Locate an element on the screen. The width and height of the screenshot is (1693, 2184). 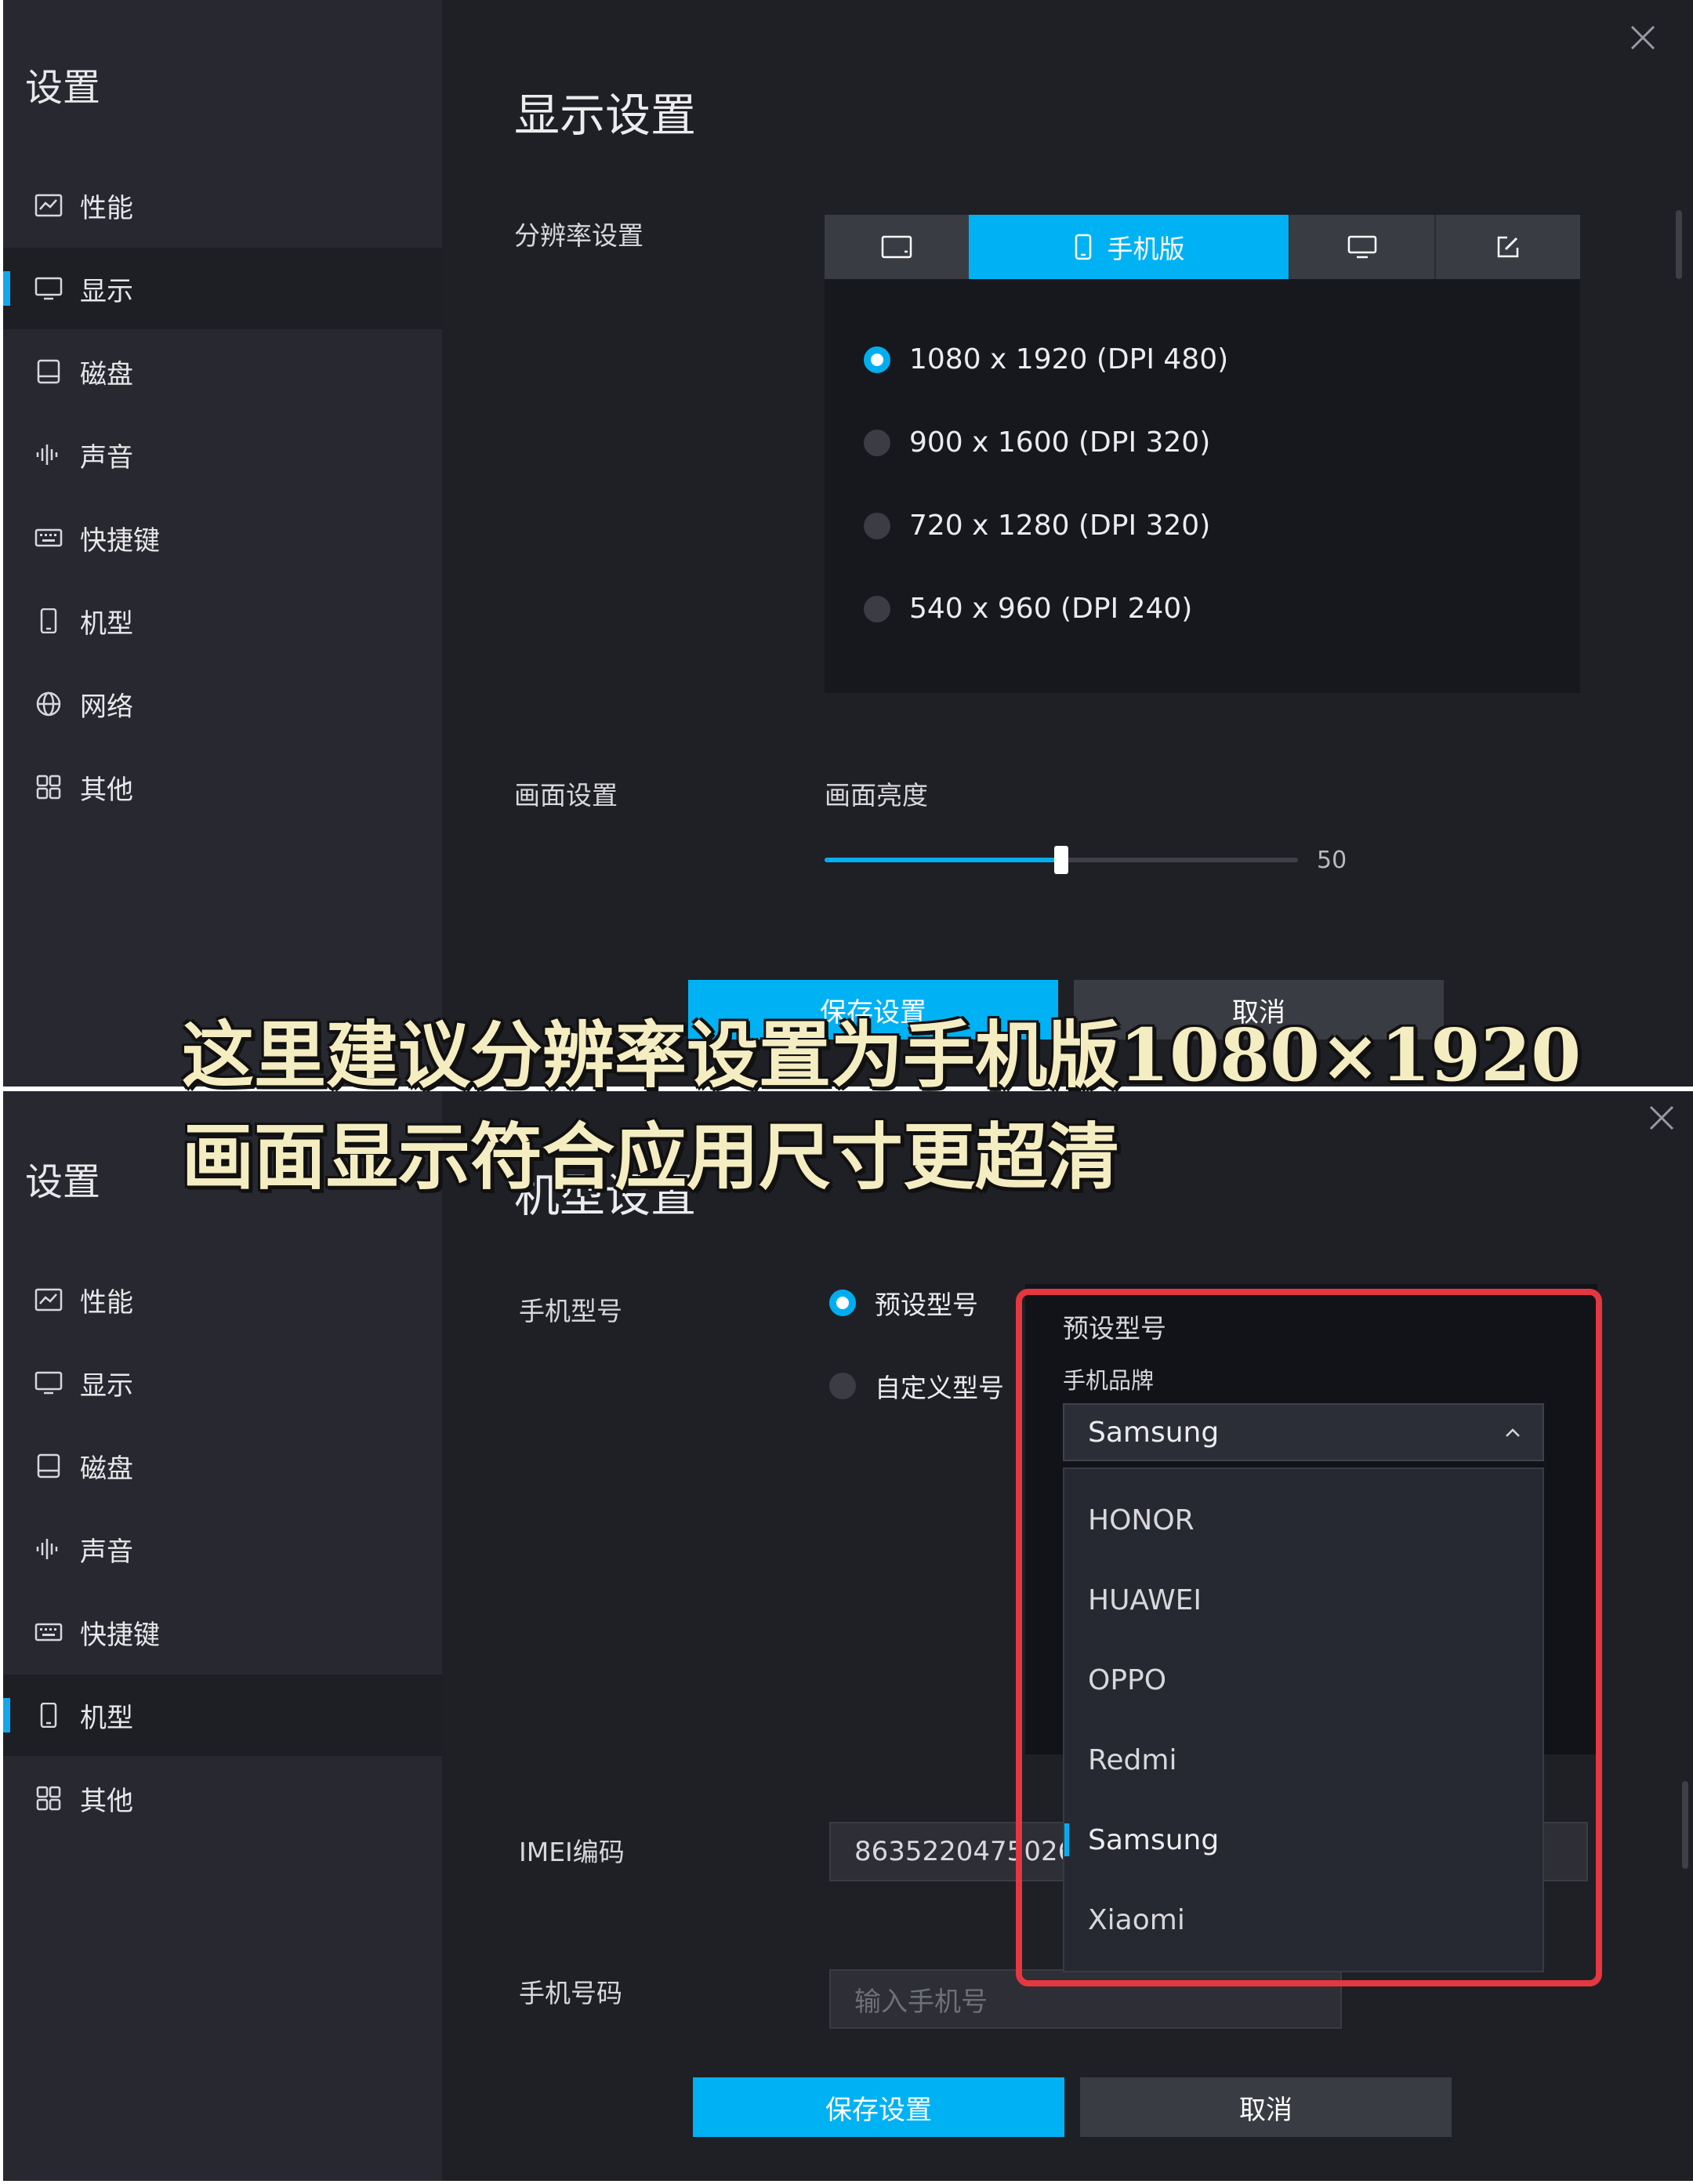
brightness-slider-thumb is located at coordinates (1061, 860).